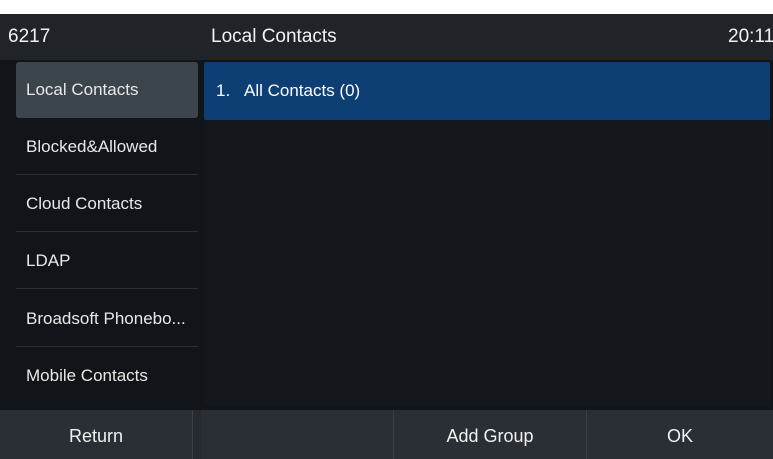  I want to click on clock: 20:11, so click(750, 36).